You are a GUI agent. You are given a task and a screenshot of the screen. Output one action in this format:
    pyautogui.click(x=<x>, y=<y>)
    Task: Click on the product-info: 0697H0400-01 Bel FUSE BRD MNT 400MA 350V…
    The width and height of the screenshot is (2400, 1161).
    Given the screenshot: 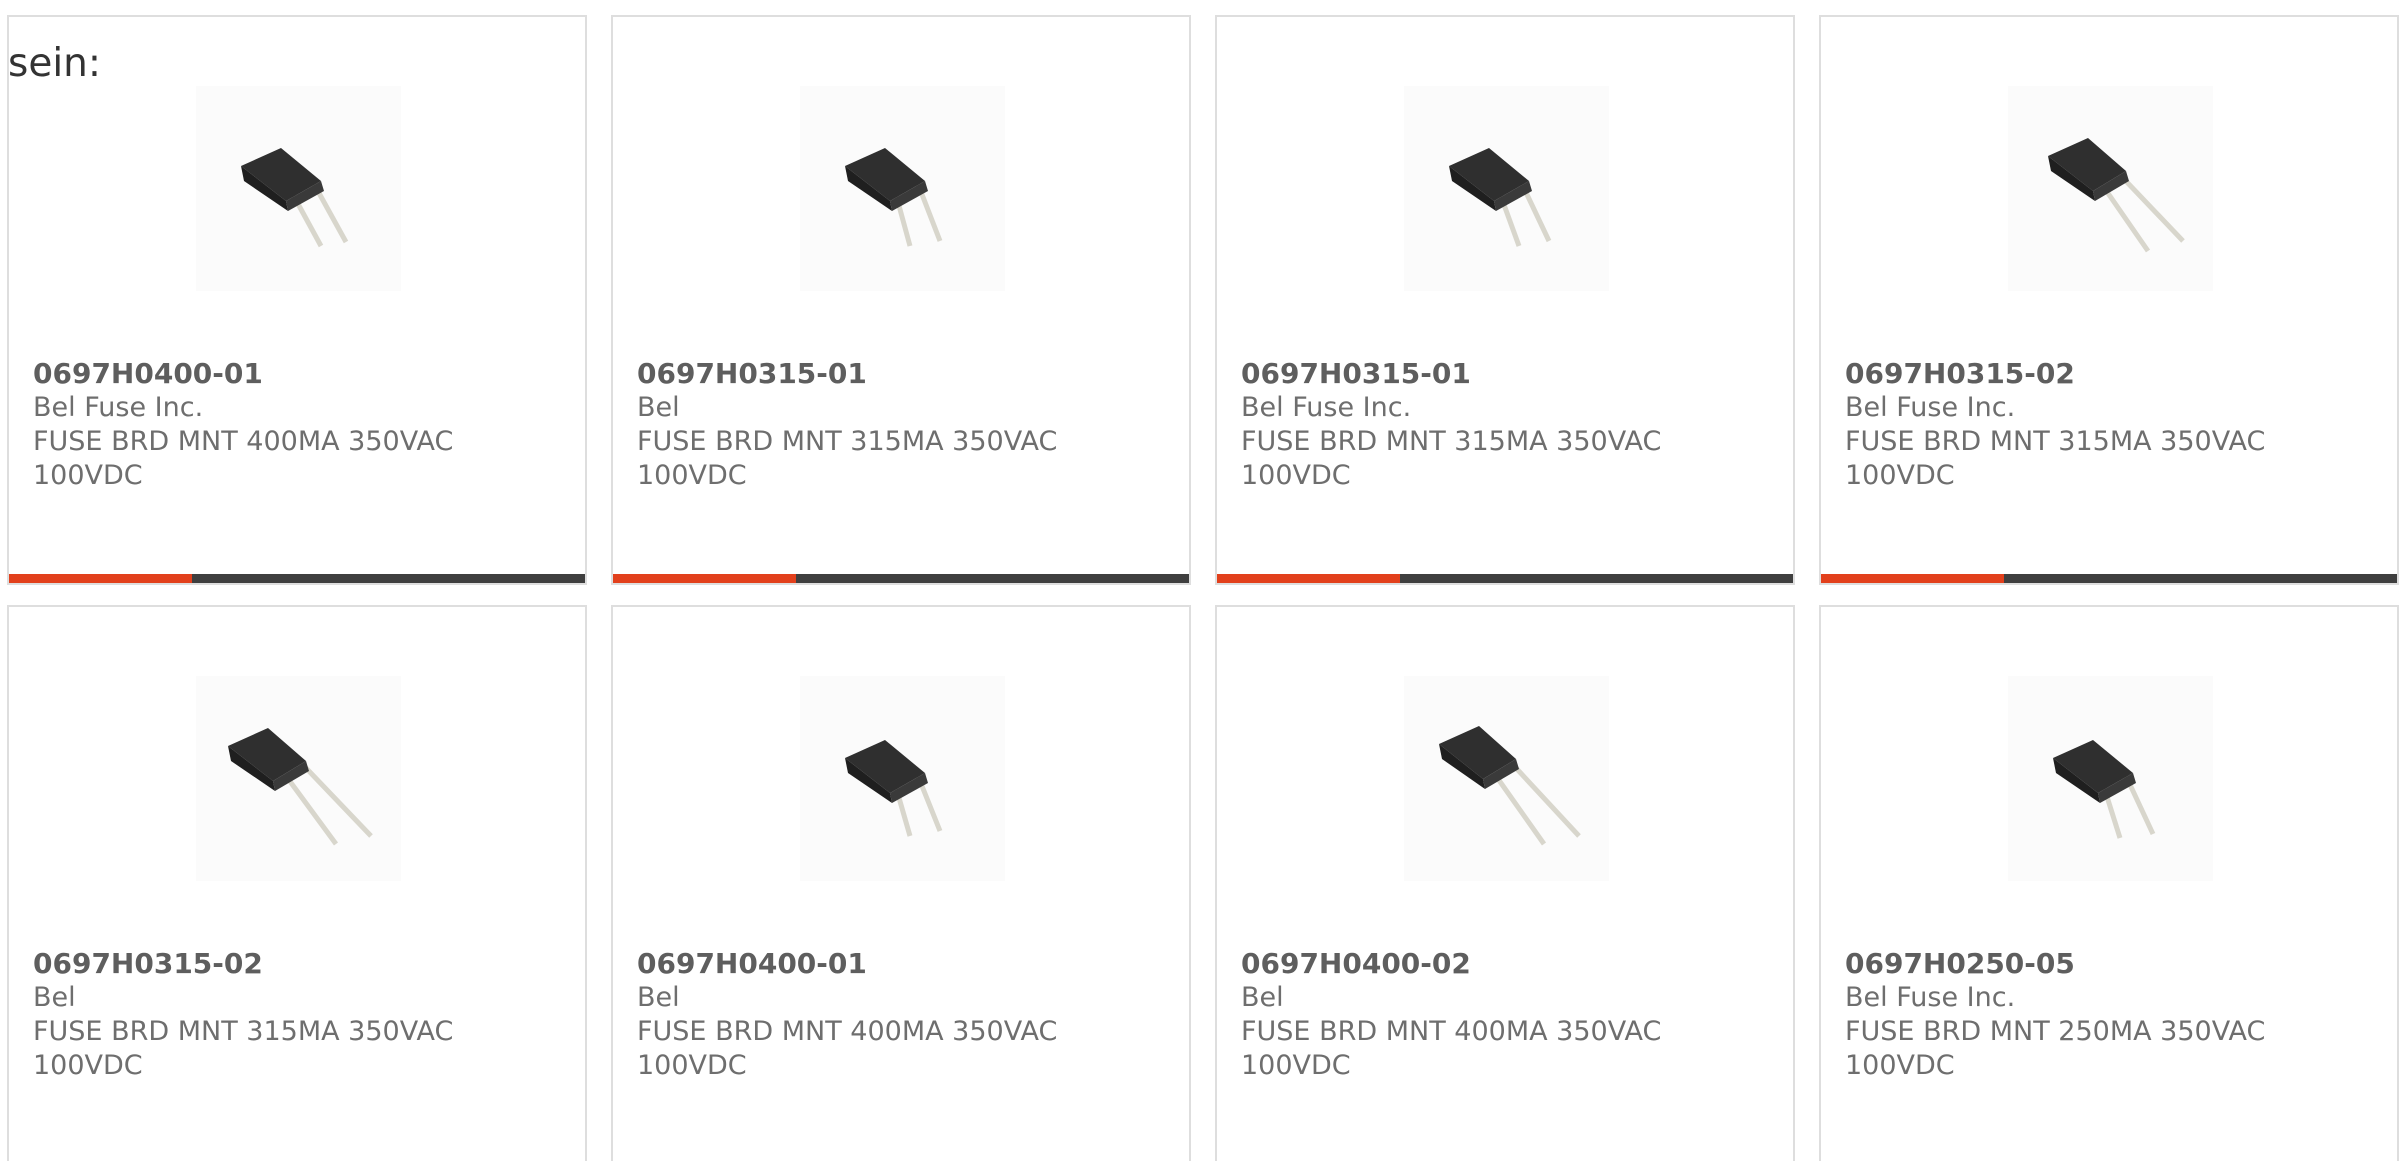 What is the action you would take?
    pyautogui.click(x=905, y=1015)
    